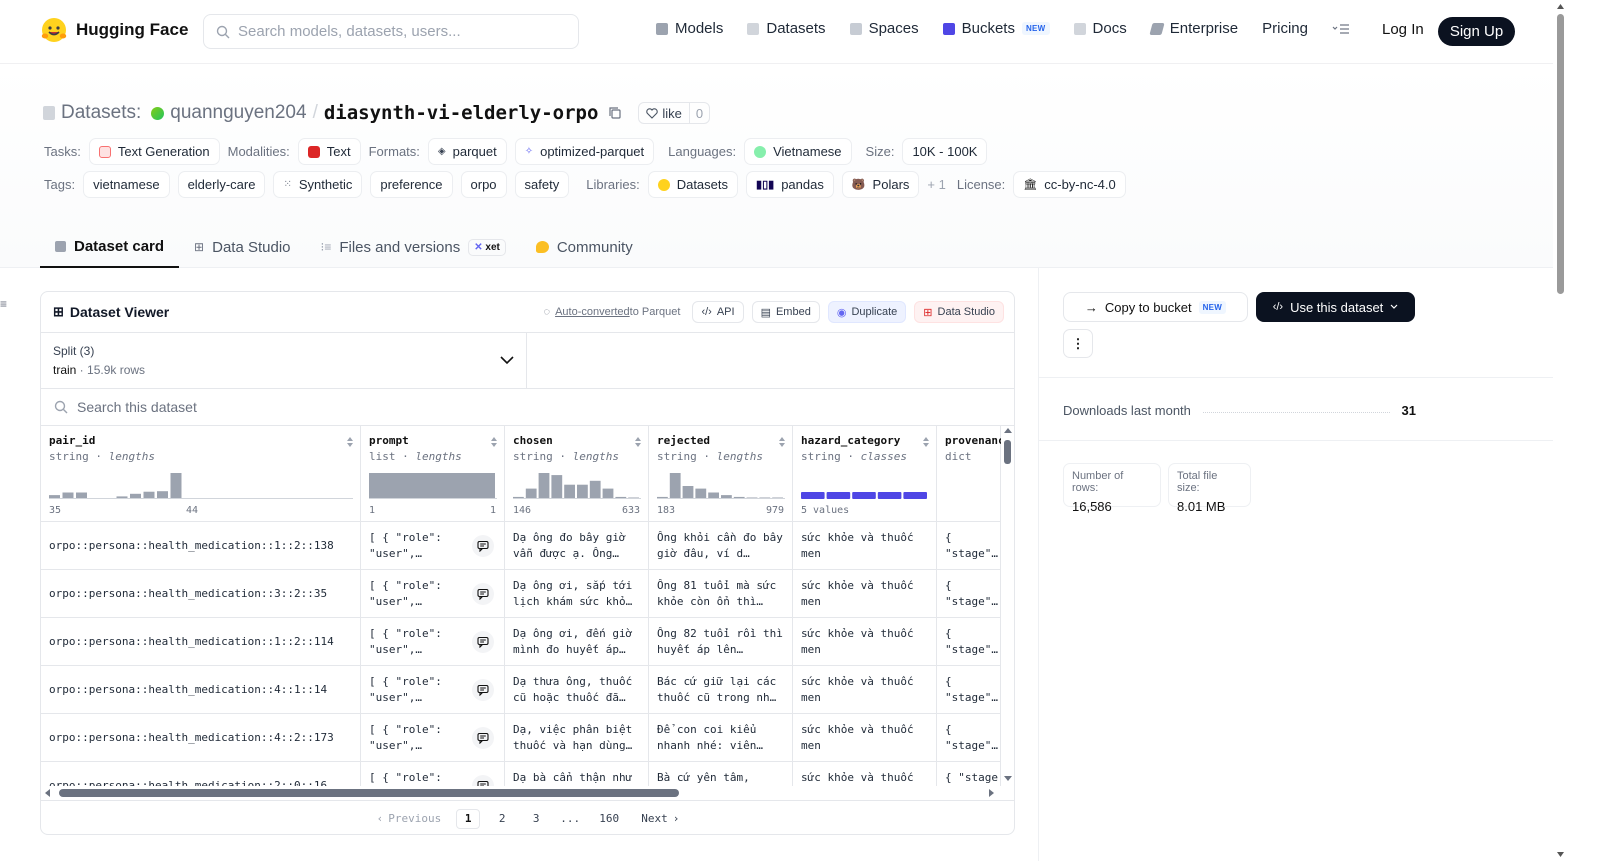 The image size is (1600, 861). What do you see at coordinates (1069, 184) in the screenshot?
I see `tag-license: 🏛 cc-by-nc-4.0` at bounding box center [1069, 184].